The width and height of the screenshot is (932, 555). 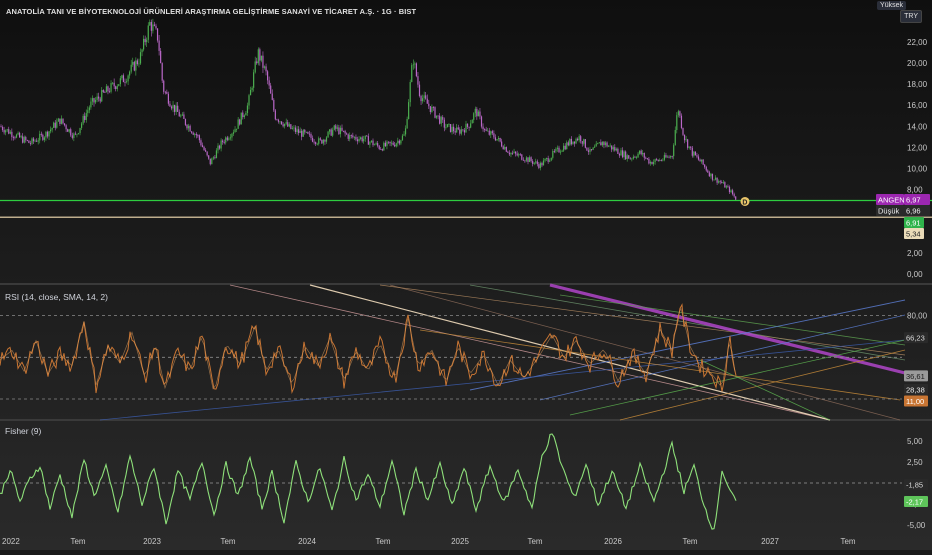 What do you see at coordinates (23, 431) in the screenshot?
I see `fisher-pane-label: Fisher (9)` at bounding box center [23, 431].